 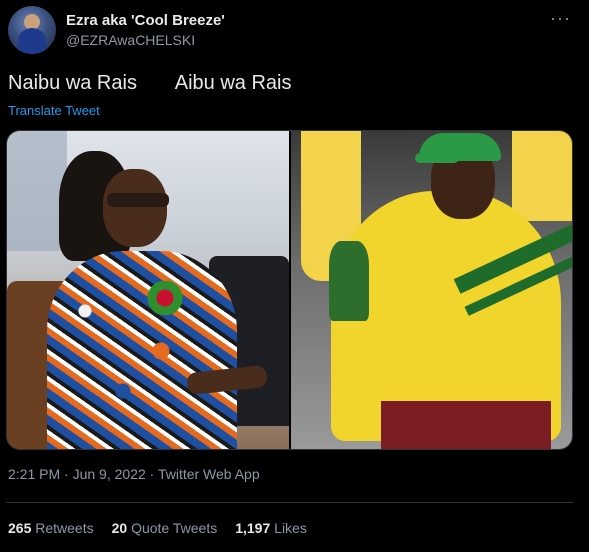 I want to click on retweets-stat: 265 Retweets, so click(x=51, y=528).